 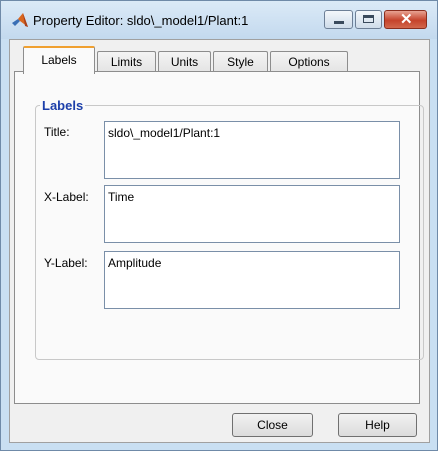 I want to click on tab-labels: Labels, so click(x=59, y=60).